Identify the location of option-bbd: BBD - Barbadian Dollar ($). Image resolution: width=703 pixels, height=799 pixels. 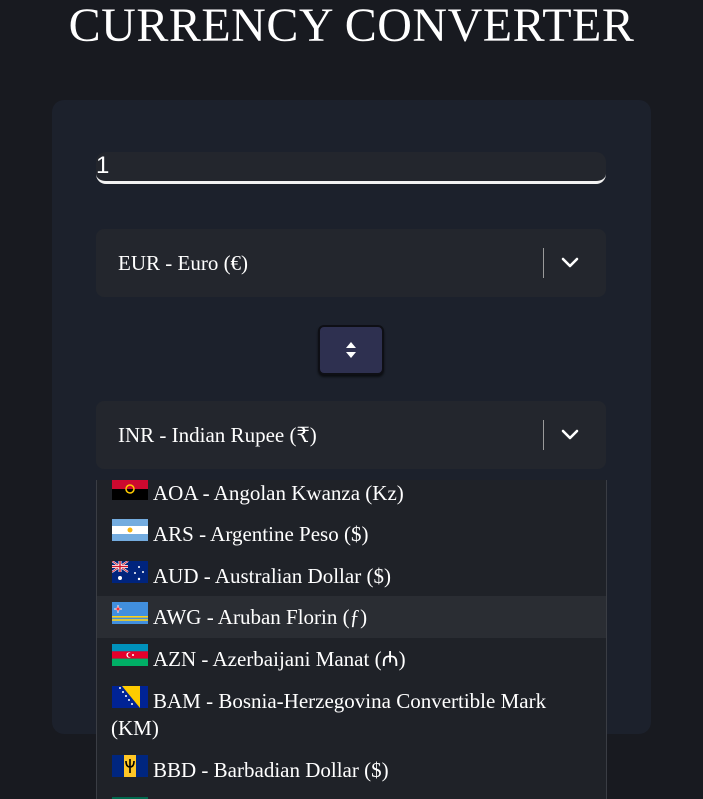
(351, 770).